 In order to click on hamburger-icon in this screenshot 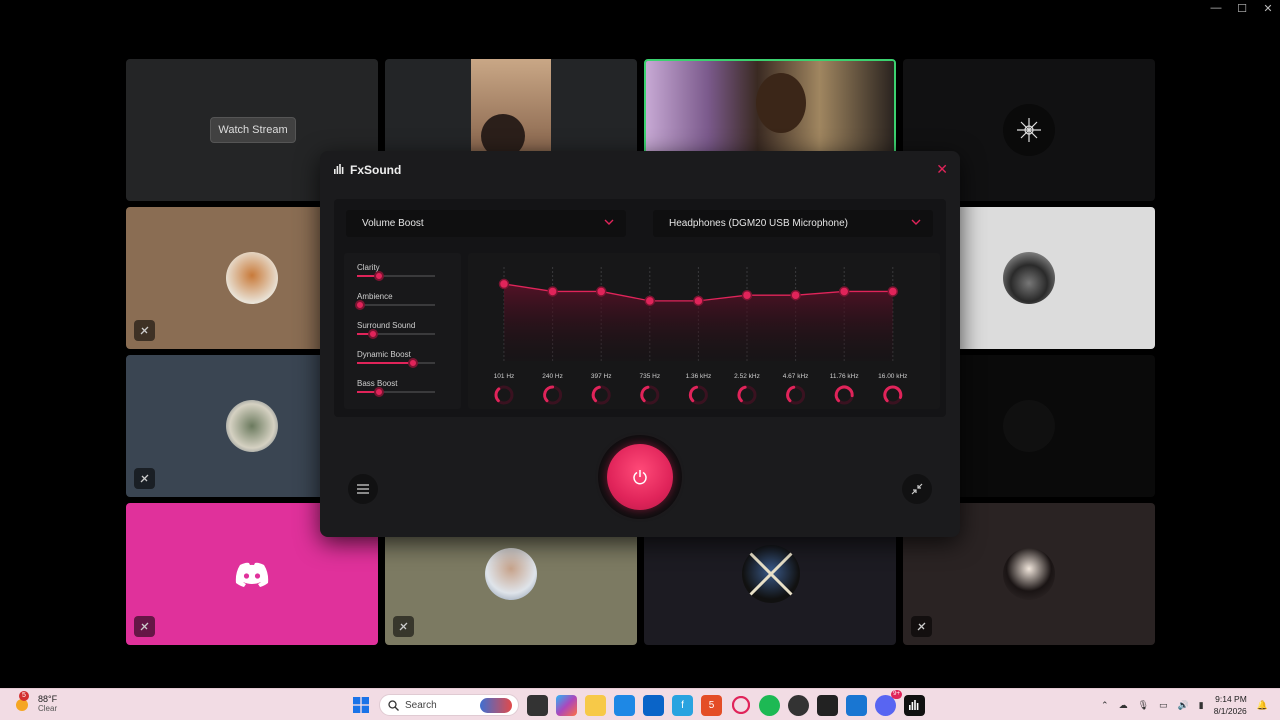, I will do `click(363, 489)`.